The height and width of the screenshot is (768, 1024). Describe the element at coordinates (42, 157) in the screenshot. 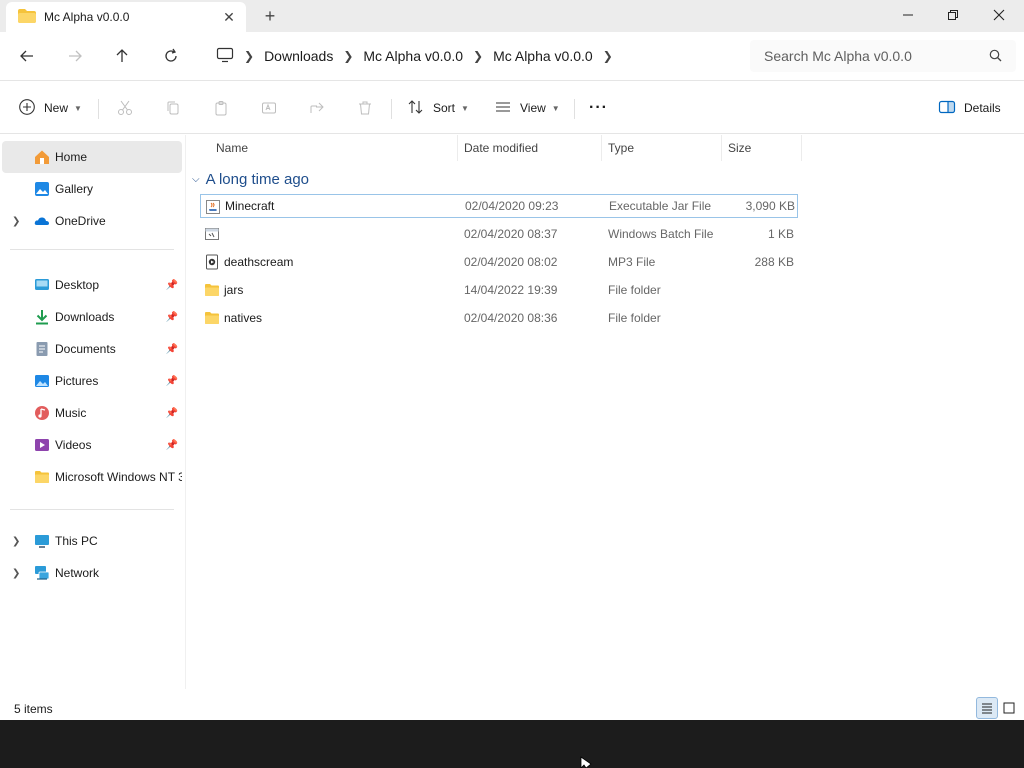

I see `home-icon` at that location.